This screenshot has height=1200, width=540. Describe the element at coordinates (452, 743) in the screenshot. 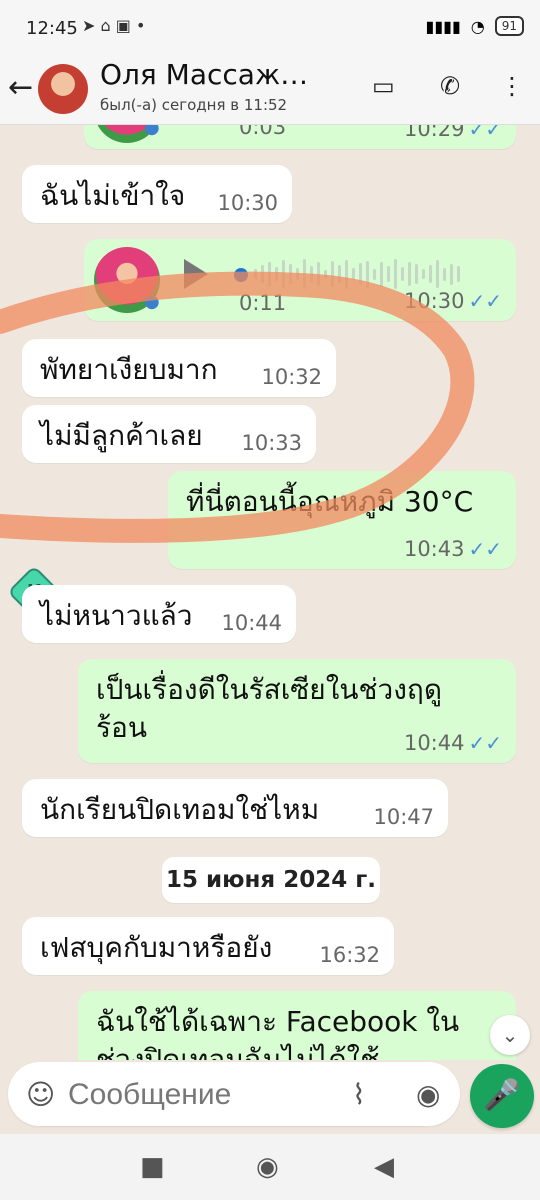

I see `message-time: 10:44 ✓✓` at that location.